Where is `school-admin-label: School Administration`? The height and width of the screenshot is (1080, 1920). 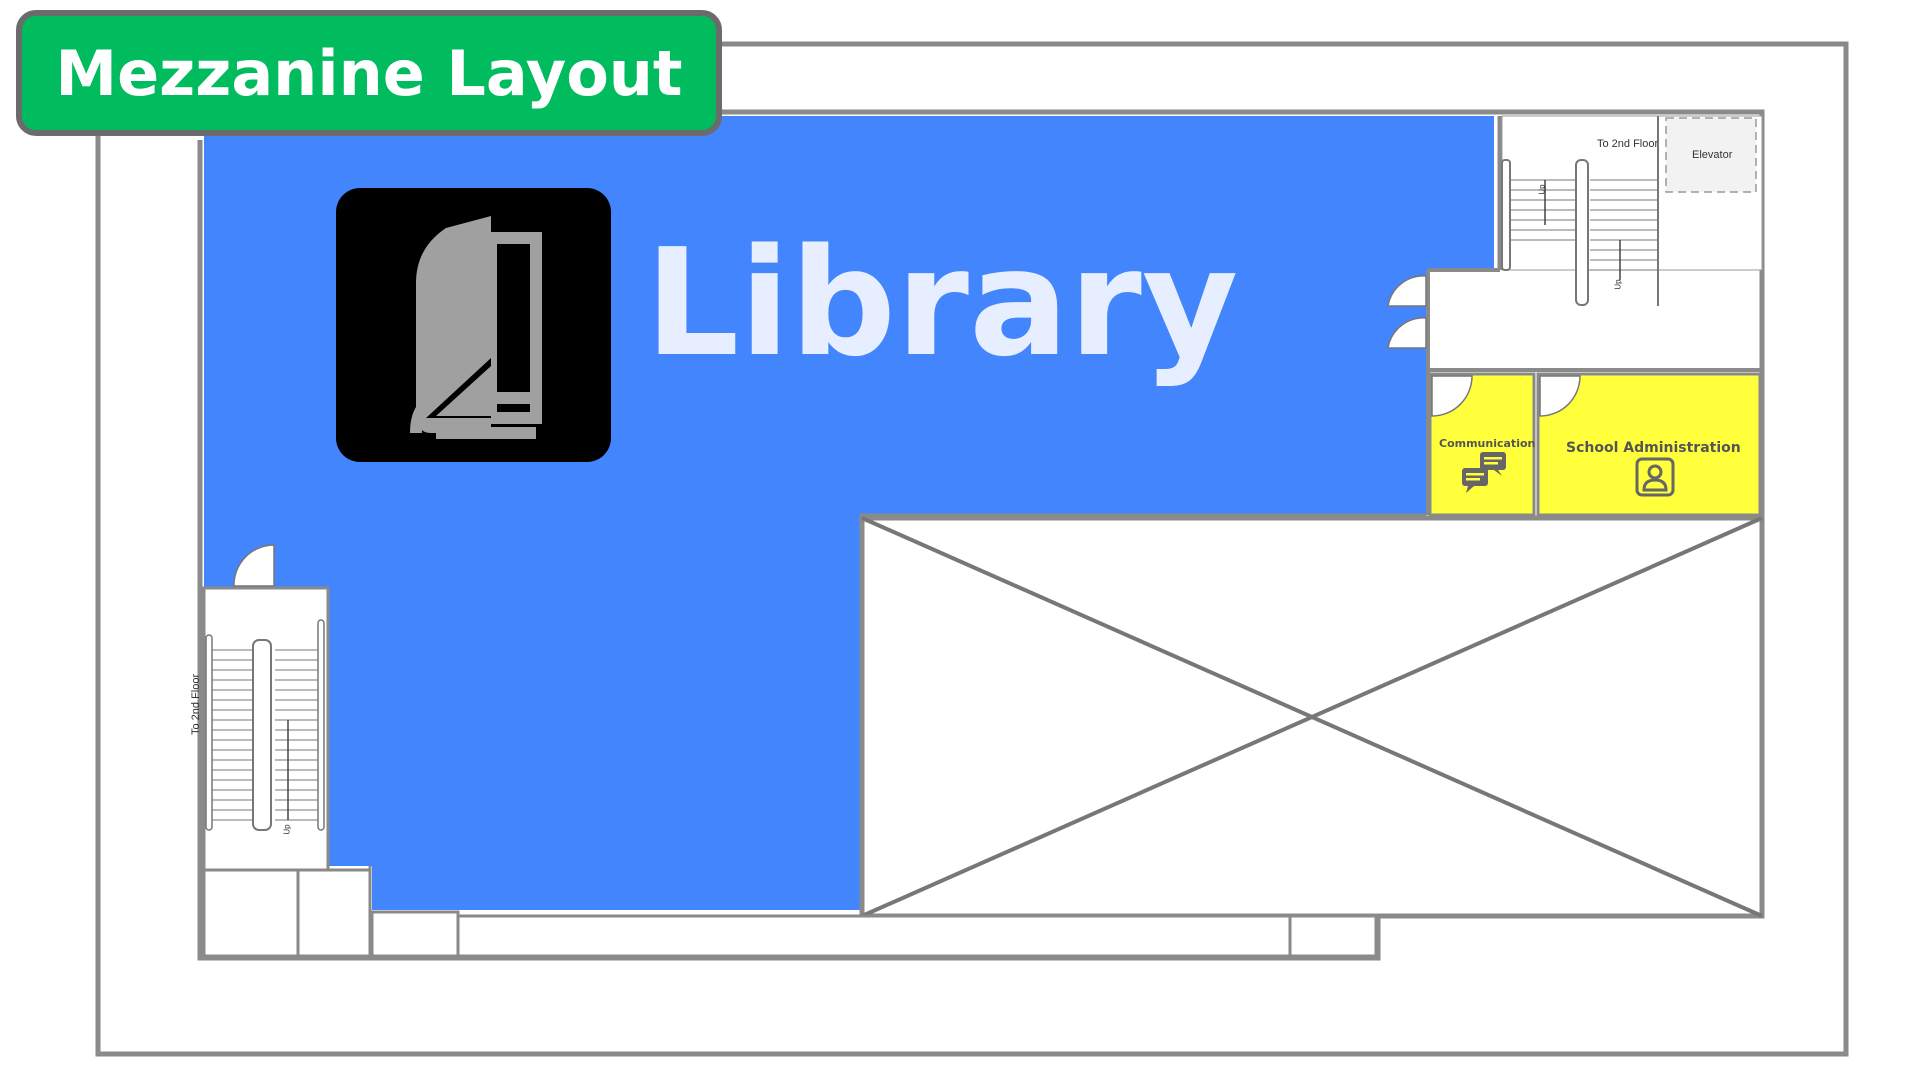 school-admin-label: School Administration is located at coordinates (1653, 448).